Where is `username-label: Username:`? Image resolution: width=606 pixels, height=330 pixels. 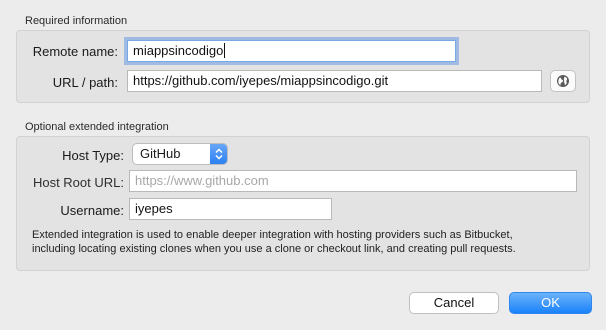
username-label: Username: is located at coordinates (92, 210).